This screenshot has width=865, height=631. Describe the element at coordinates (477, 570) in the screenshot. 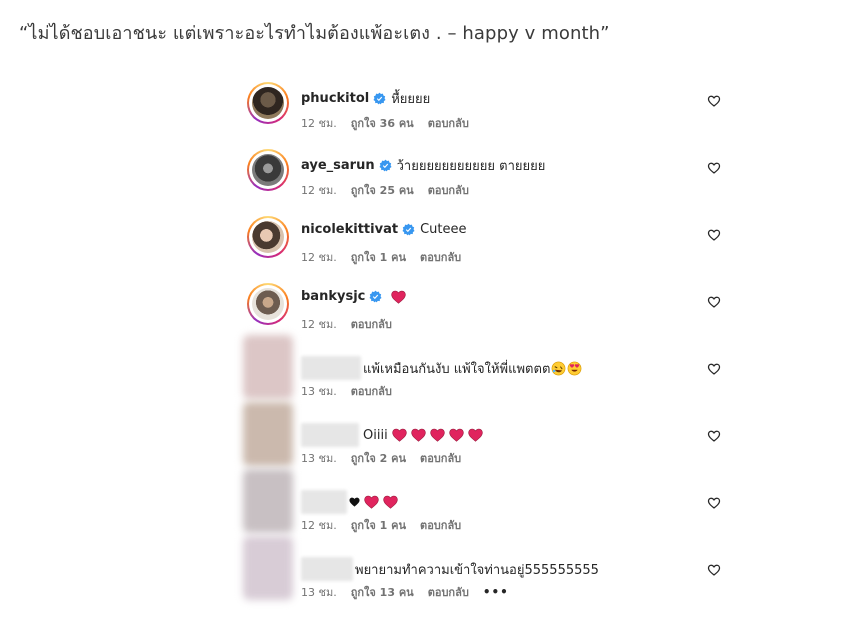

I see `comment-text: พยายามทำความเข้าใจท่านอยู่555555555` at that location.